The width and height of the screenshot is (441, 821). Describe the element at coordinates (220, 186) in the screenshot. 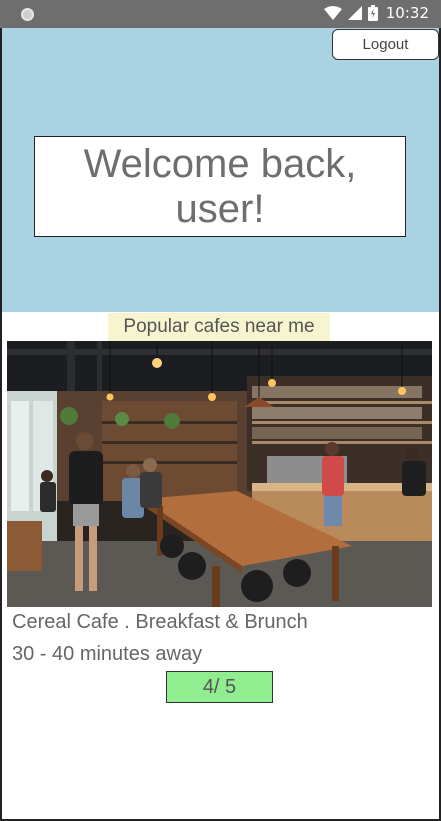

I see `welcome-message: Welcome back, user!` at that location.